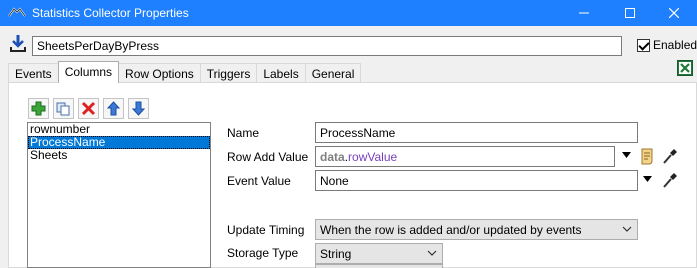  I want to click on name-label: Name, so click(243, 133).